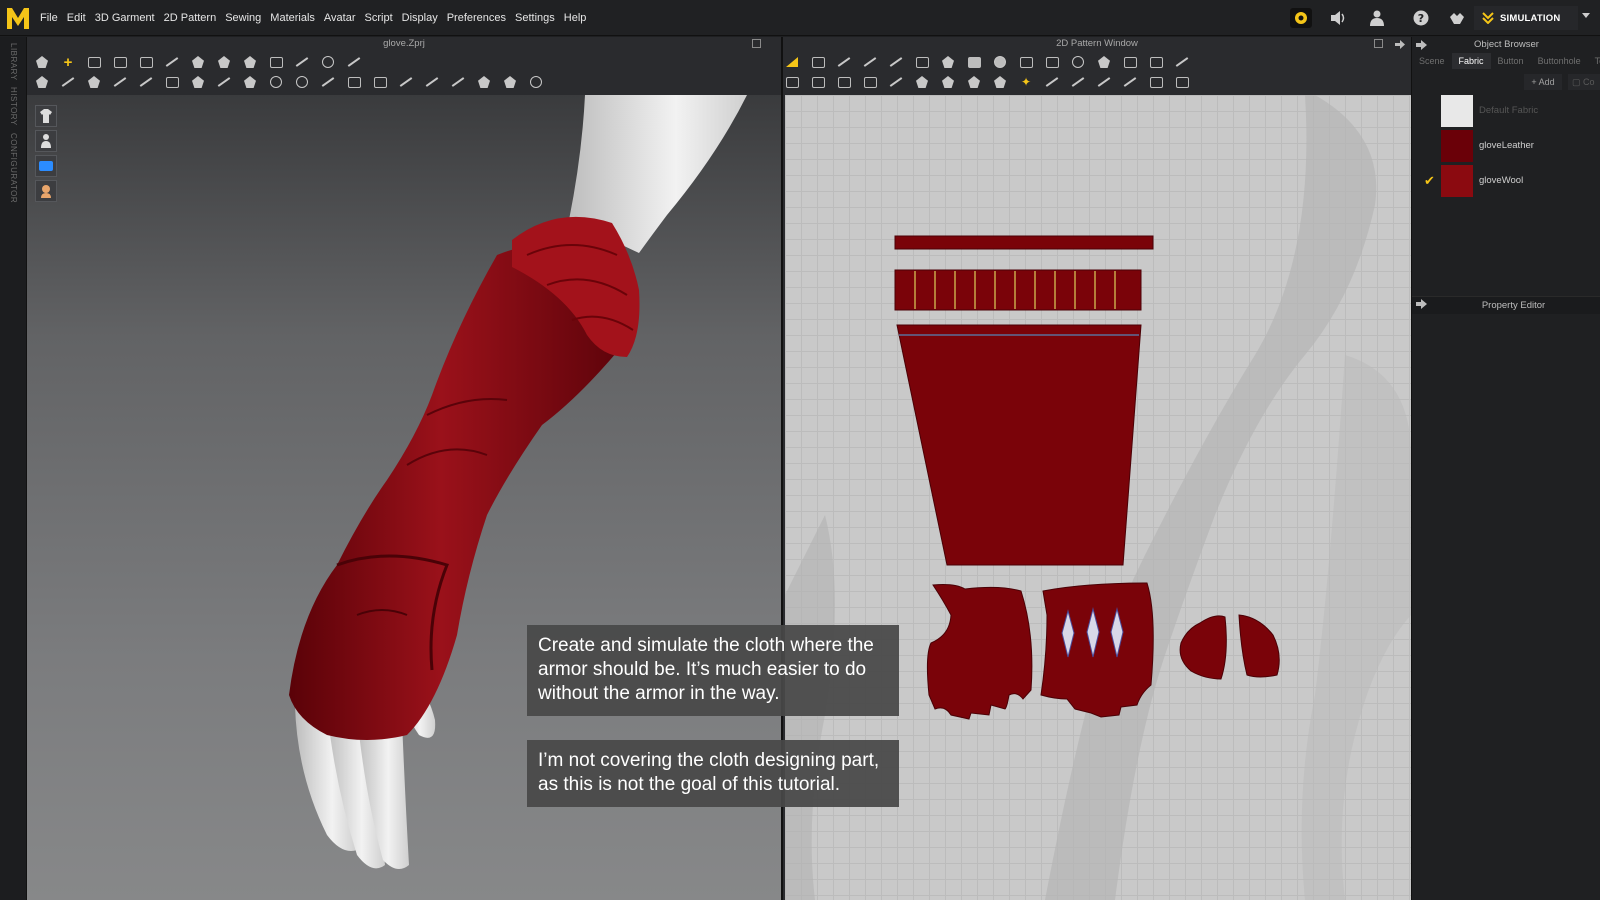 The height and width of the screenshot is (900, 1600). I want to click on menu-item-2d-pattern: 2D Pattern, so click(190, 18).